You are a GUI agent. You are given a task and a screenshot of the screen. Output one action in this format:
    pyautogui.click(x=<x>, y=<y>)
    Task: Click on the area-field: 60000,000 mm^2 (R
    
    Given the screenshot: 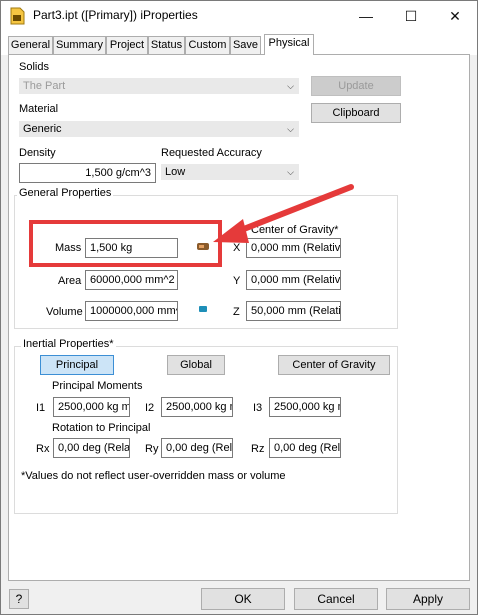 What is the action you would take?
    pyautogui.click(x=131, y=280)
    